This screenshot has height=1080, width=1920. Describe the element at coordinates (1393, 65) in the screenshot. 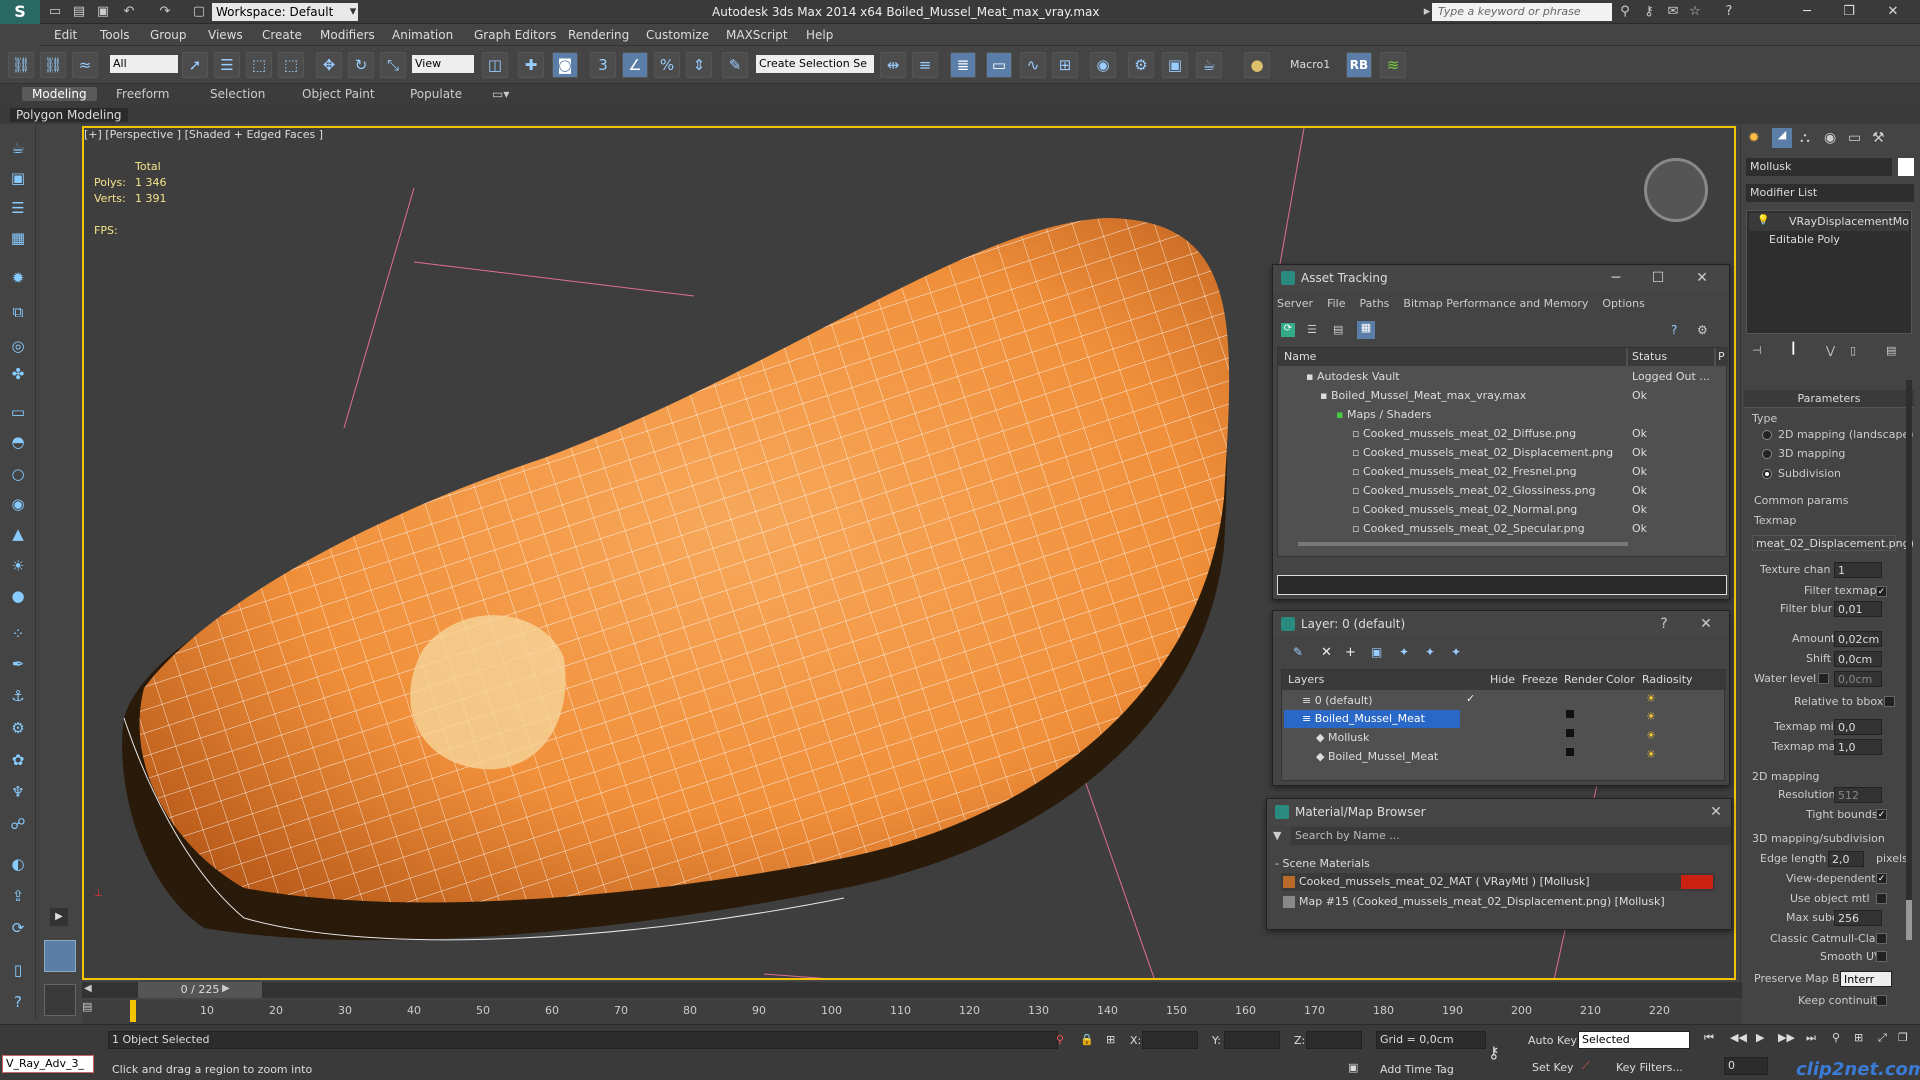

I see `stack-layers-icon: ≋` at that location.